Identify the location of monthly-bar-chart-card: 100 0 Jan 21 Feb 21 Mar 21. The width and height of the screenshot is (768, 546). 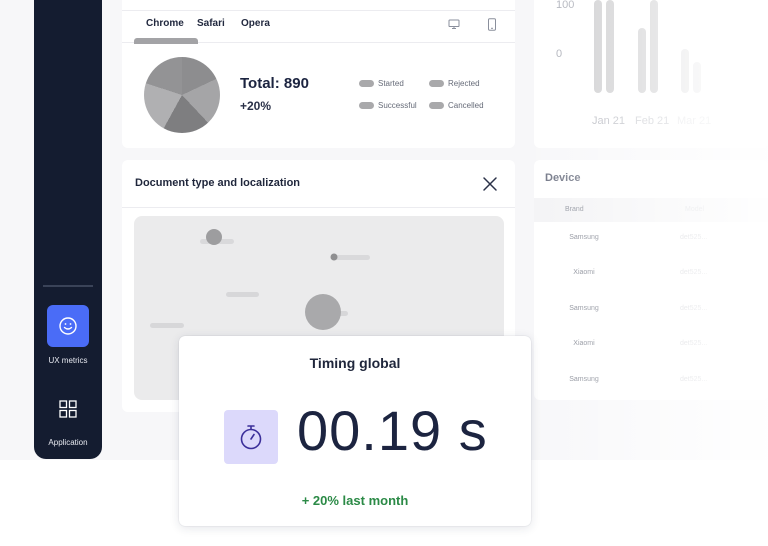
(651, 74).